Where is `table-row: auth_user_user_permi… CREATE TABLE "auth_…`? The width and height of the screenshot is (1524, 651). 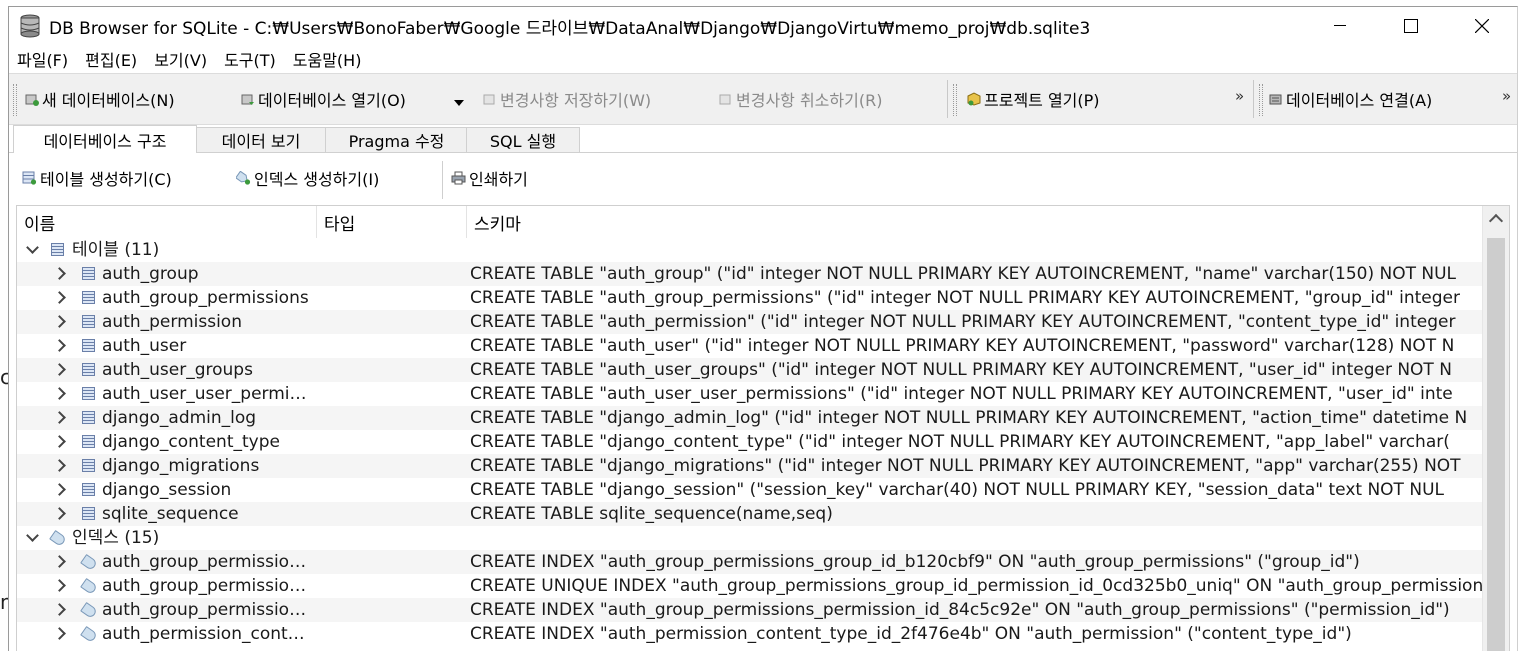 table-row: auth_user_user_permi… CREATE TABLE "auth_… is located at coordinates (749, 394).